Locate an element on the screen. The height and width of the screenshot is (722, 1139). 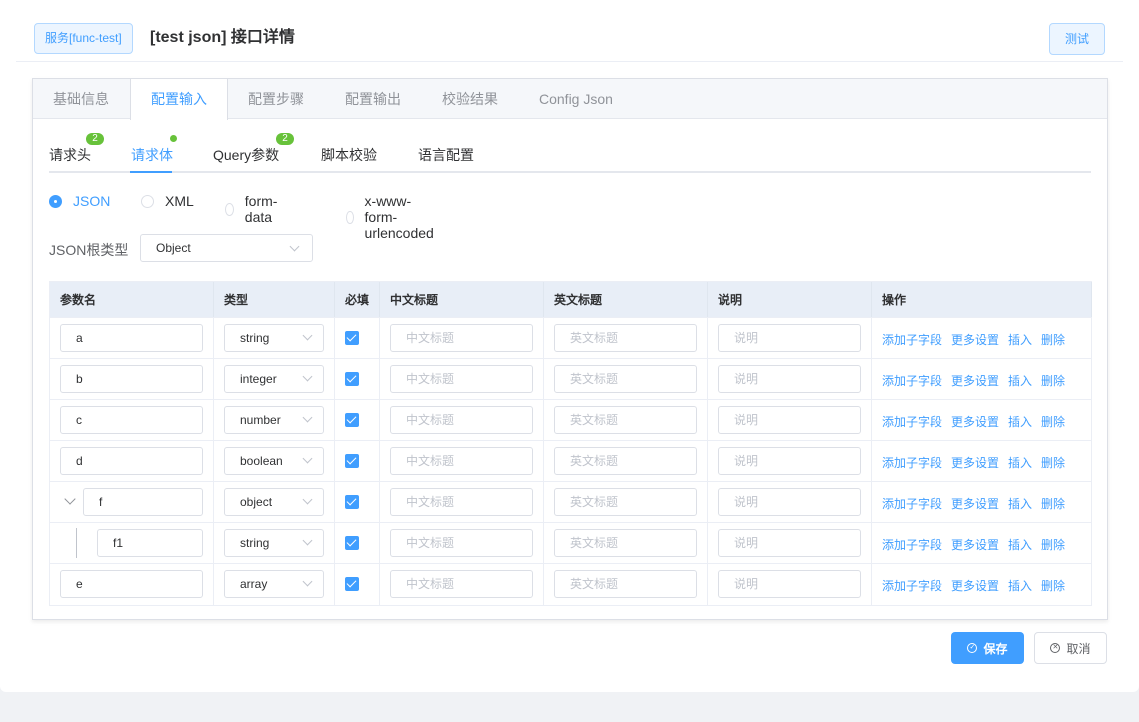
param-name-input: c is located at coordinates (131, 420).